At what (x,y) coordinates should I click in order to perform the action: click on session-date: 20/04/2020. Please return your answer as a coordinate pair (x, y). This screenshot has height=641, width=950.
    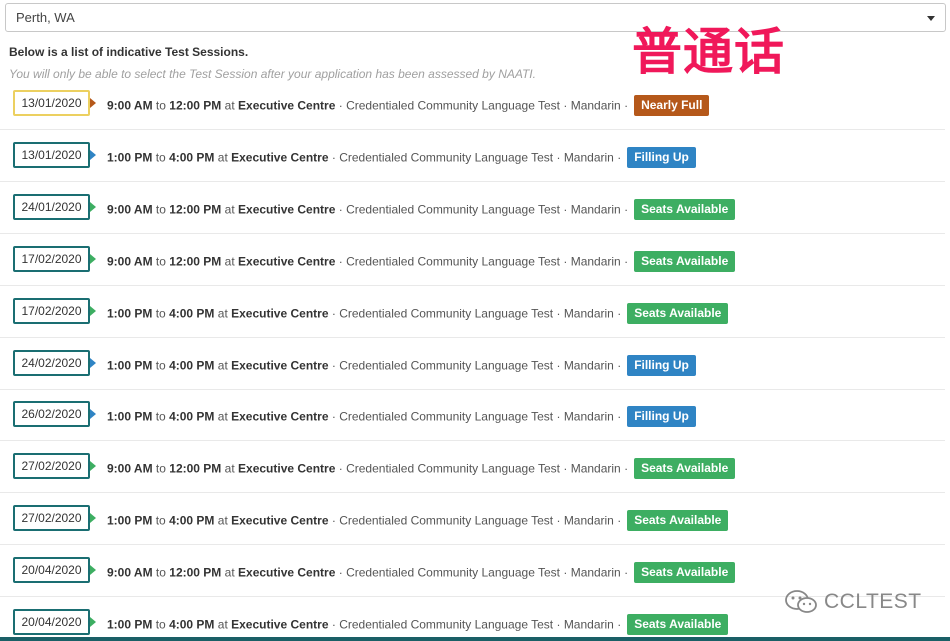
    Looking at the image, I should click on (51, 570).